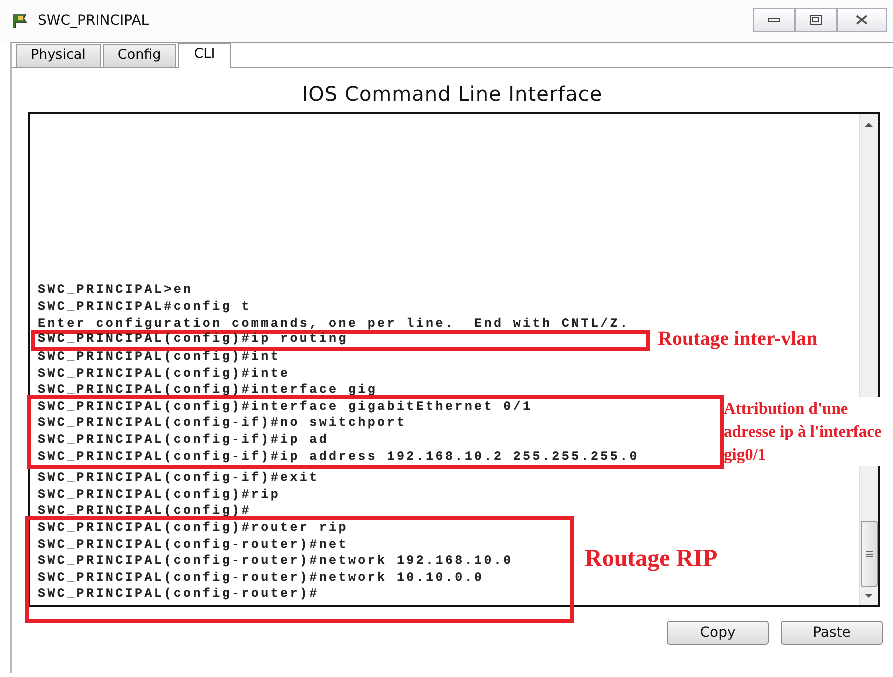  I want to click on tab: CLI, so click(205, 55).